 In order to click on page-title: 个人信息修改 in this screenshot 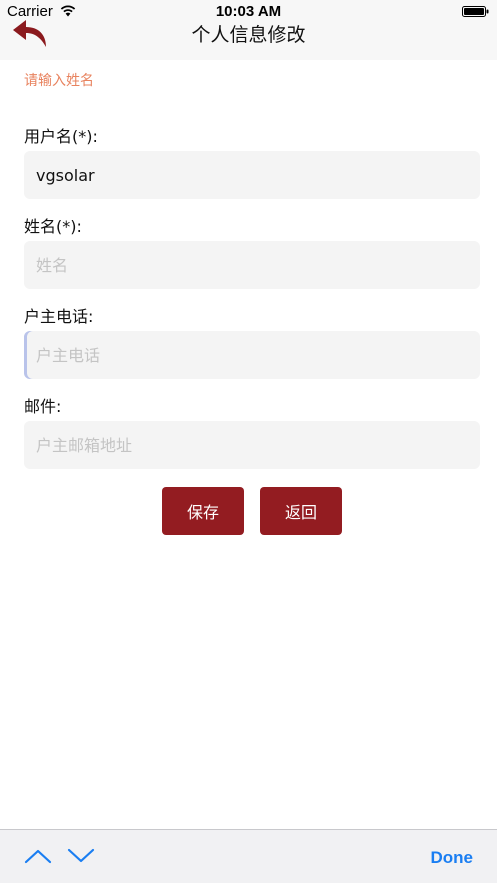, I will do `click(248, 35)`.